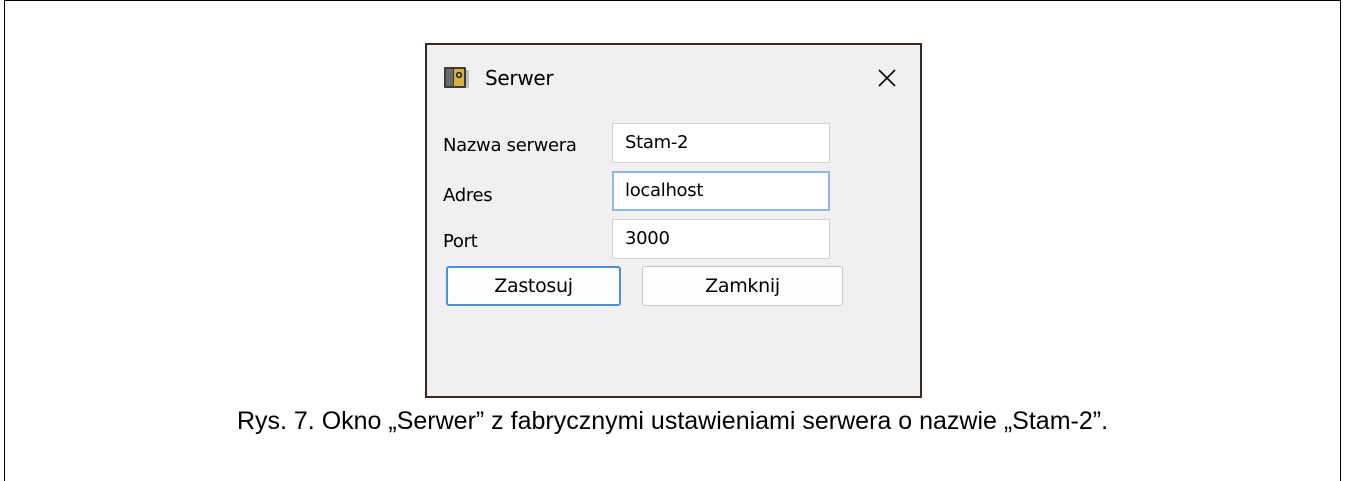 The image size is (1345, 481). I want to click on port-label: Port, so click(460, 241).